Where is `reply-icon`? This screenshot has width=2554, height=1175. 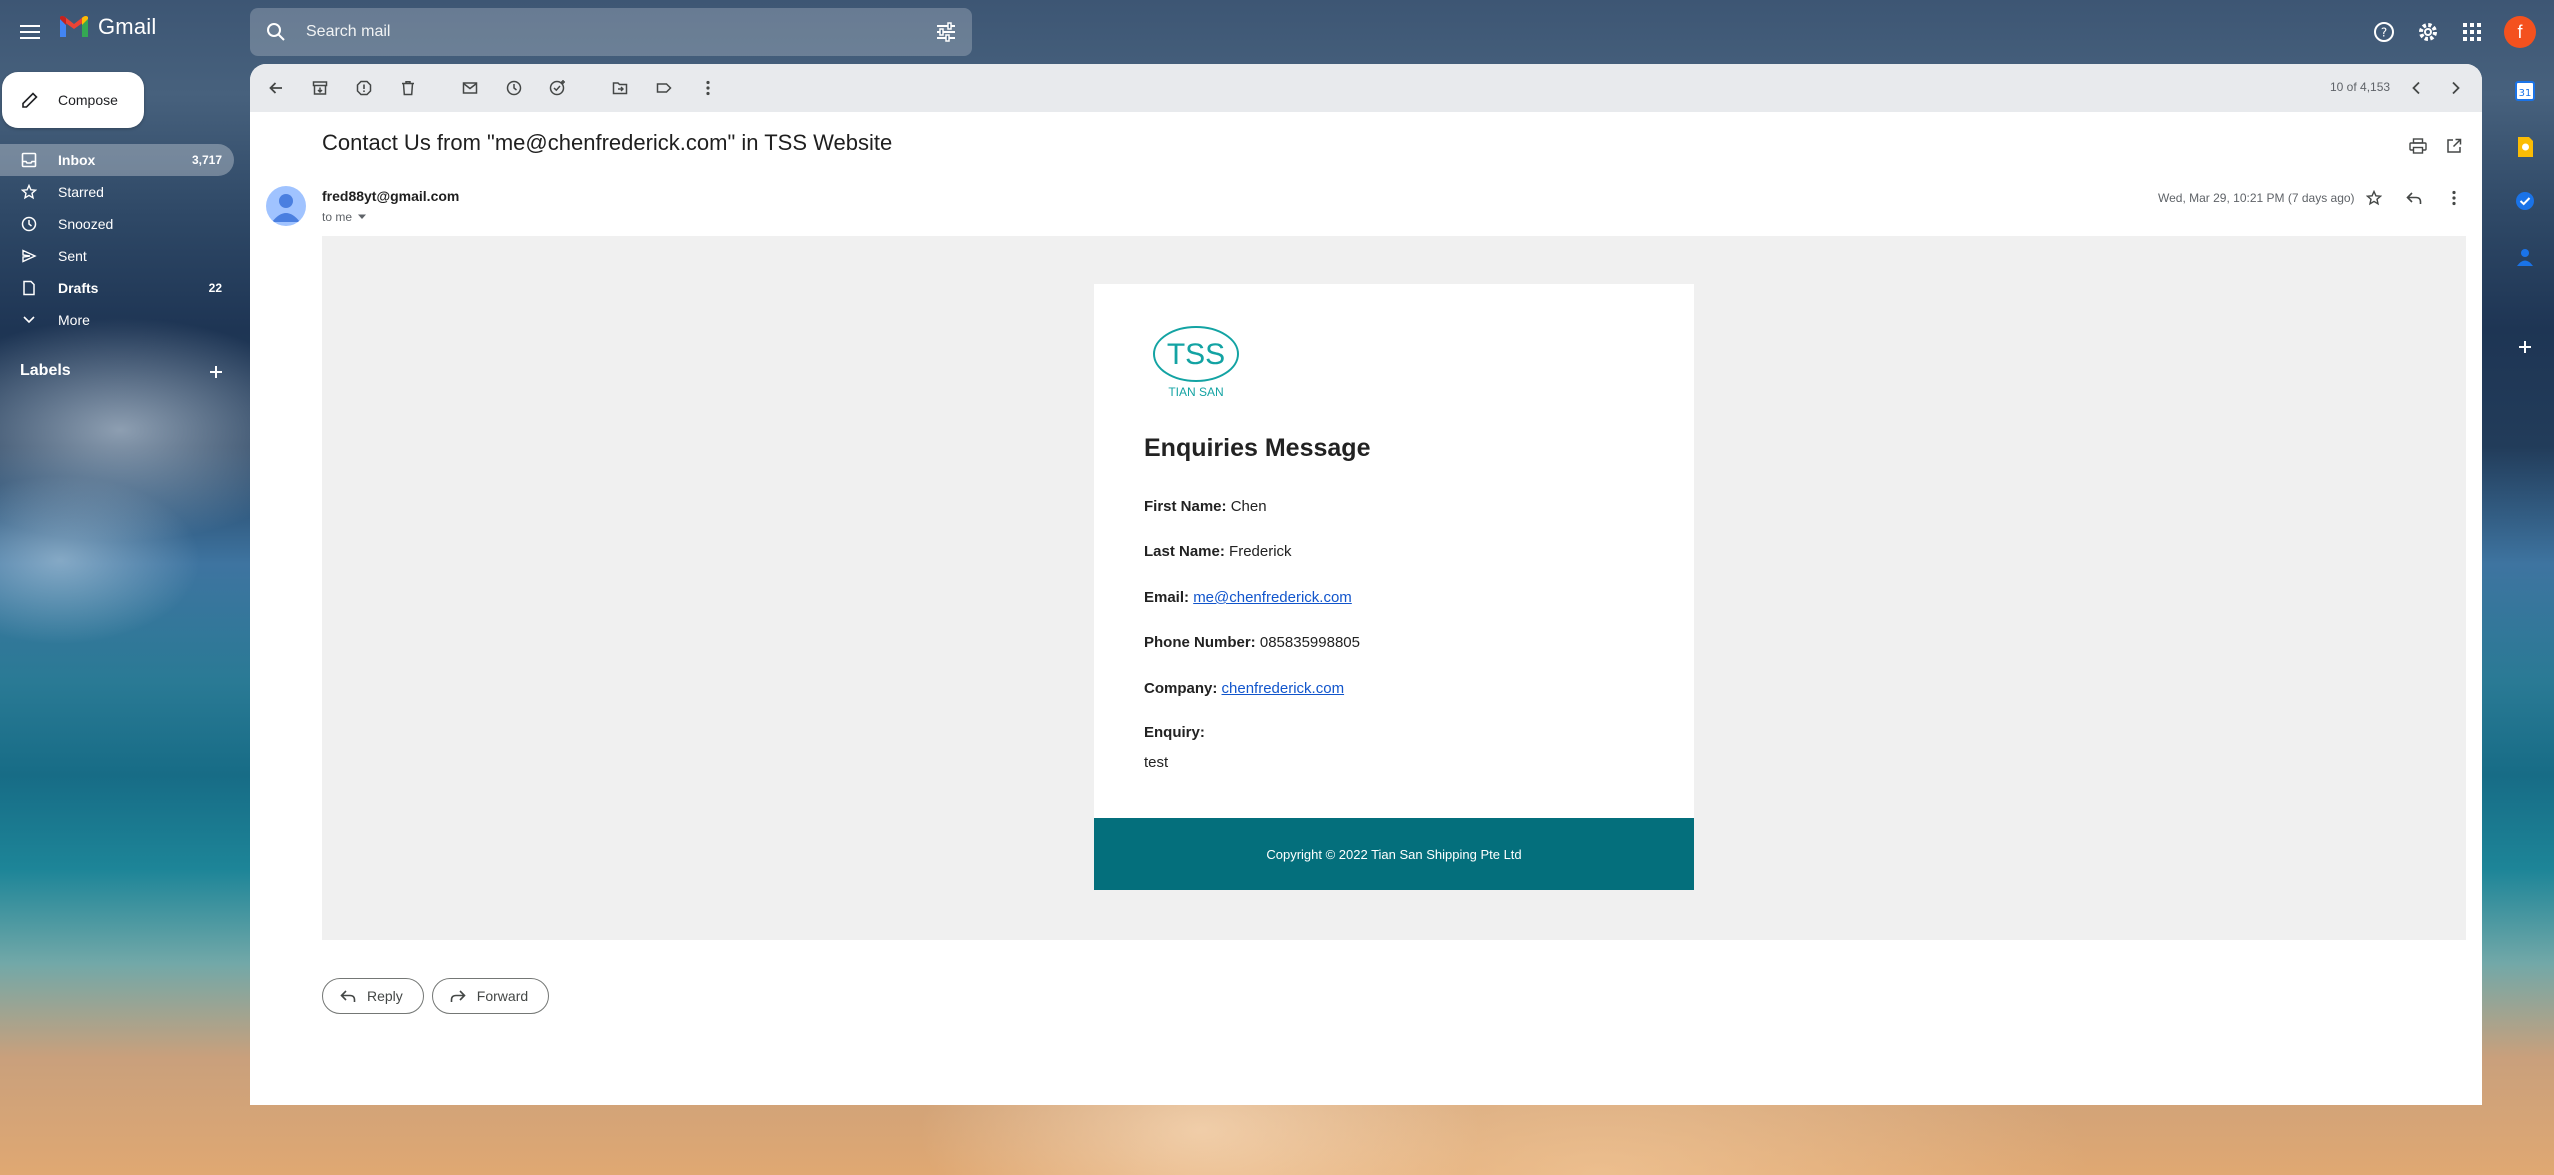
reply-icon is located at coordinates (348, 996).